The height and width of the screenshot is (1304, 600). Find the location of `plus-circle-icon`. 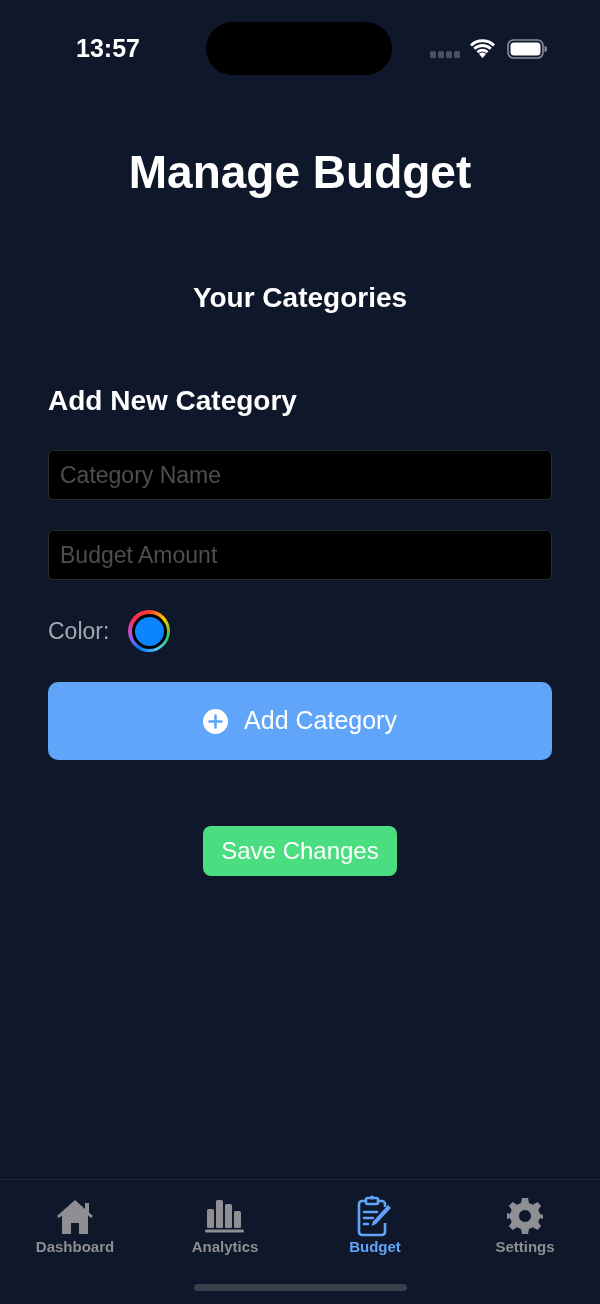

plus-circle-icon is located at coordinates (216, 721).